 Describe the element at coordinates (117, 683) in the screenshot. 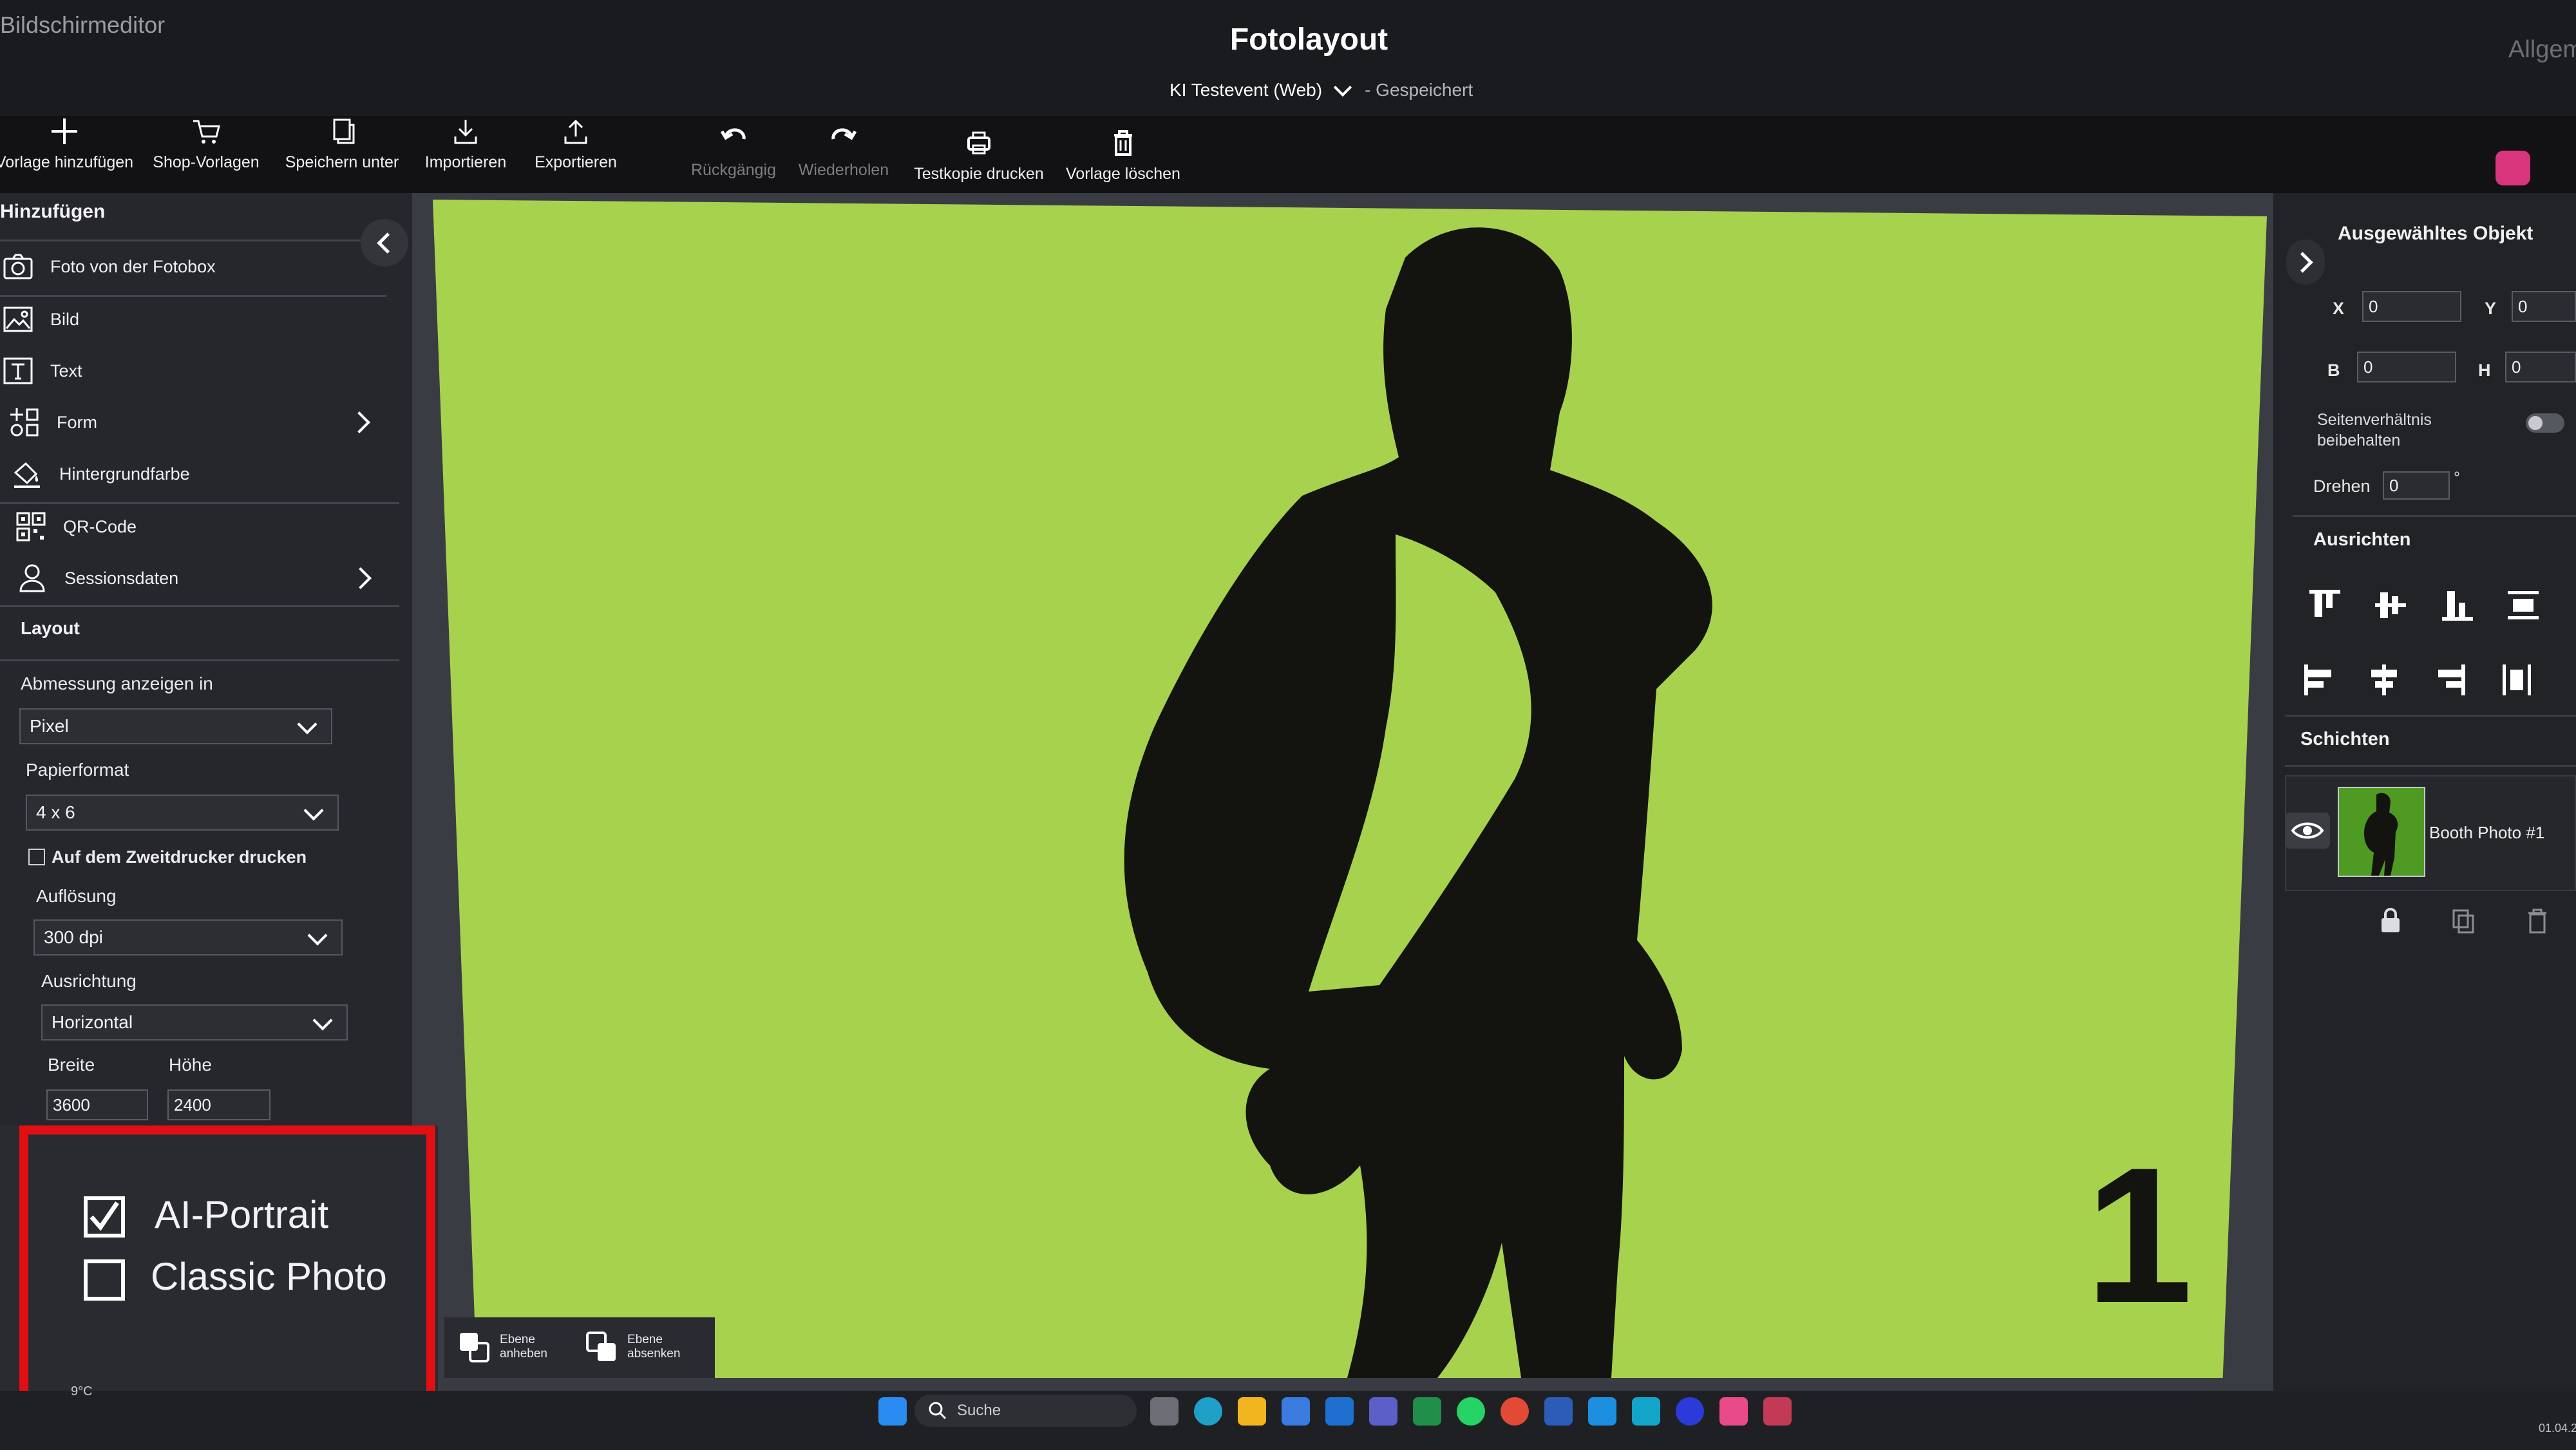

I see `measure-label: Abmessung anzeigen in` at that location.